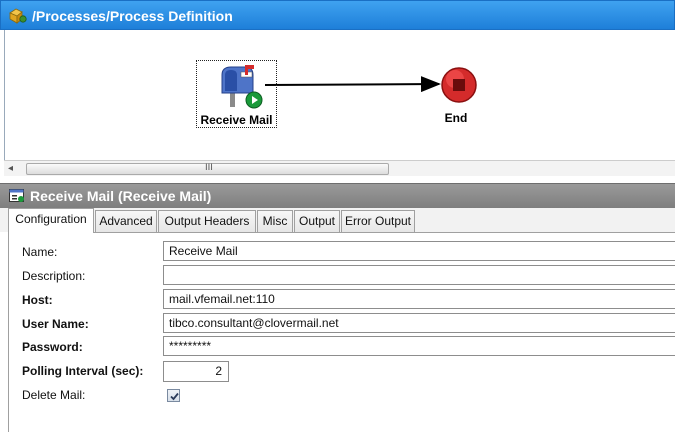  Describe the element at coordinates (40, 252) in the screenshot. I see `name-label: Name:` at that location.